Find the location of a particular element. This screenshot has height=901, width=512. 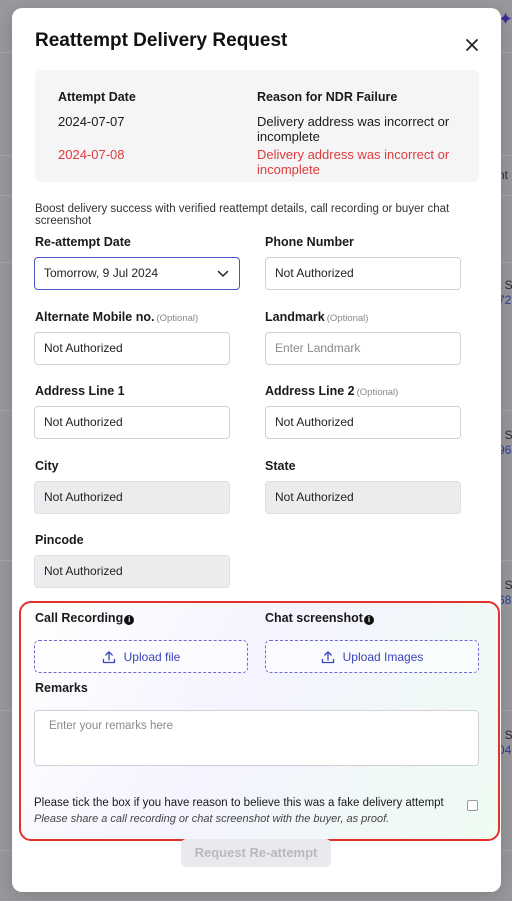

request-reattempt-button: Request Re-attempt is located at coordinates (256, 853).